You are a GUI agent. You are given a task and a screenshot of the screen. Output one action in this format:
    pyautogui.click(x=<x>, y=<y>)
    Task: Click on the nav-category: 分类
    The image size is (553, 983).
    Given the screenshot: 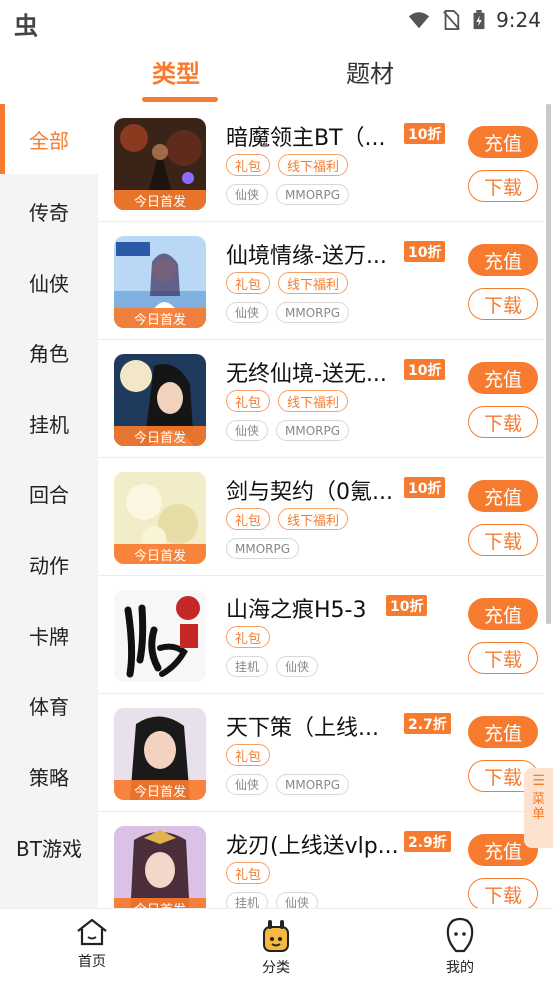 What is the action you would take?
    pyautogui.click(x=276, y=947)
    